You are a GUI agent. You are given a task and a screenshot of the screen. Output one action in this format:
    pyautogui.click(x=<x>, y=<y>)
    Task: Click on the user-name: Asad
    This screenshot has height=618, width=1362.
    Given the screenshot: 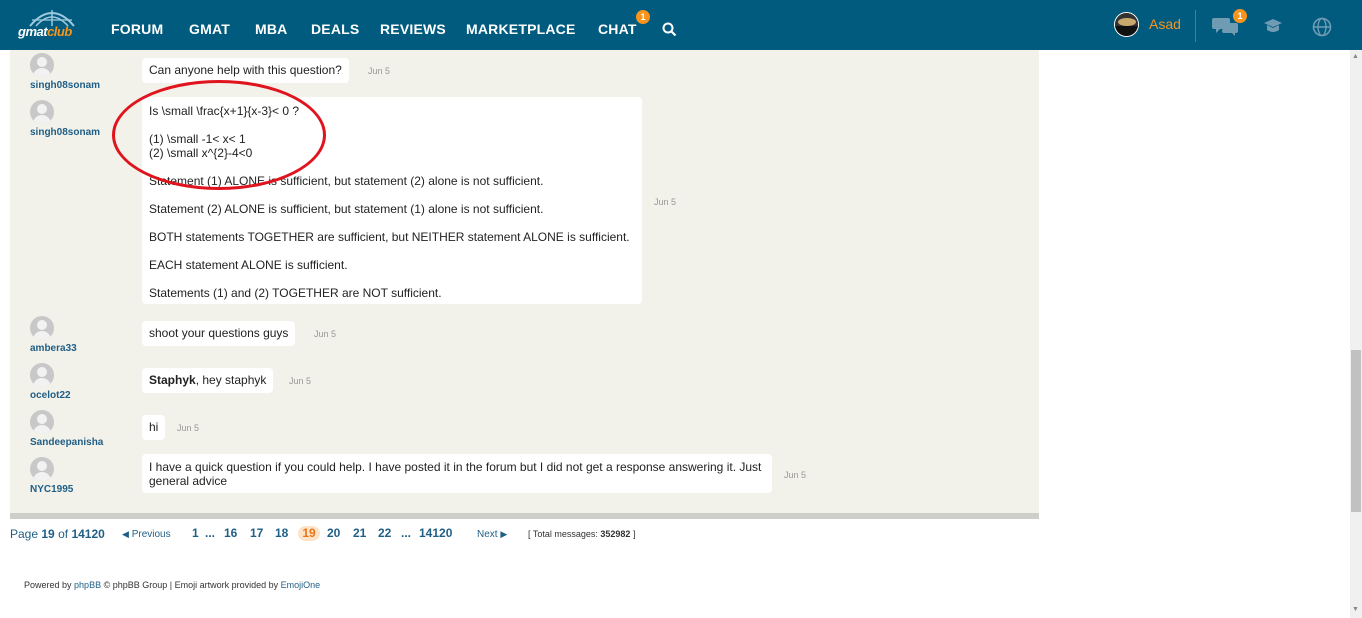 What is the action you would take?
    pyautogui.click(x=1165, y=24)
    